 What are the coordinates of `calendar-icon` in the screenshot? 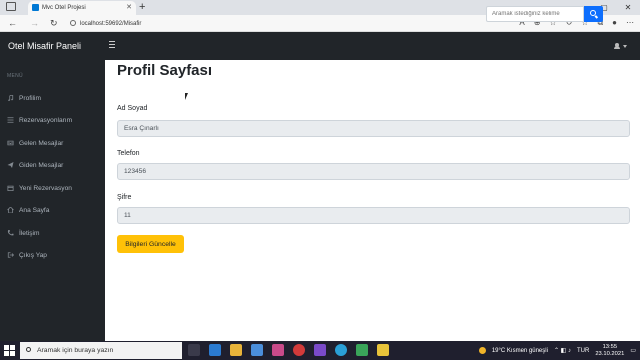 It's located at (10, 188).